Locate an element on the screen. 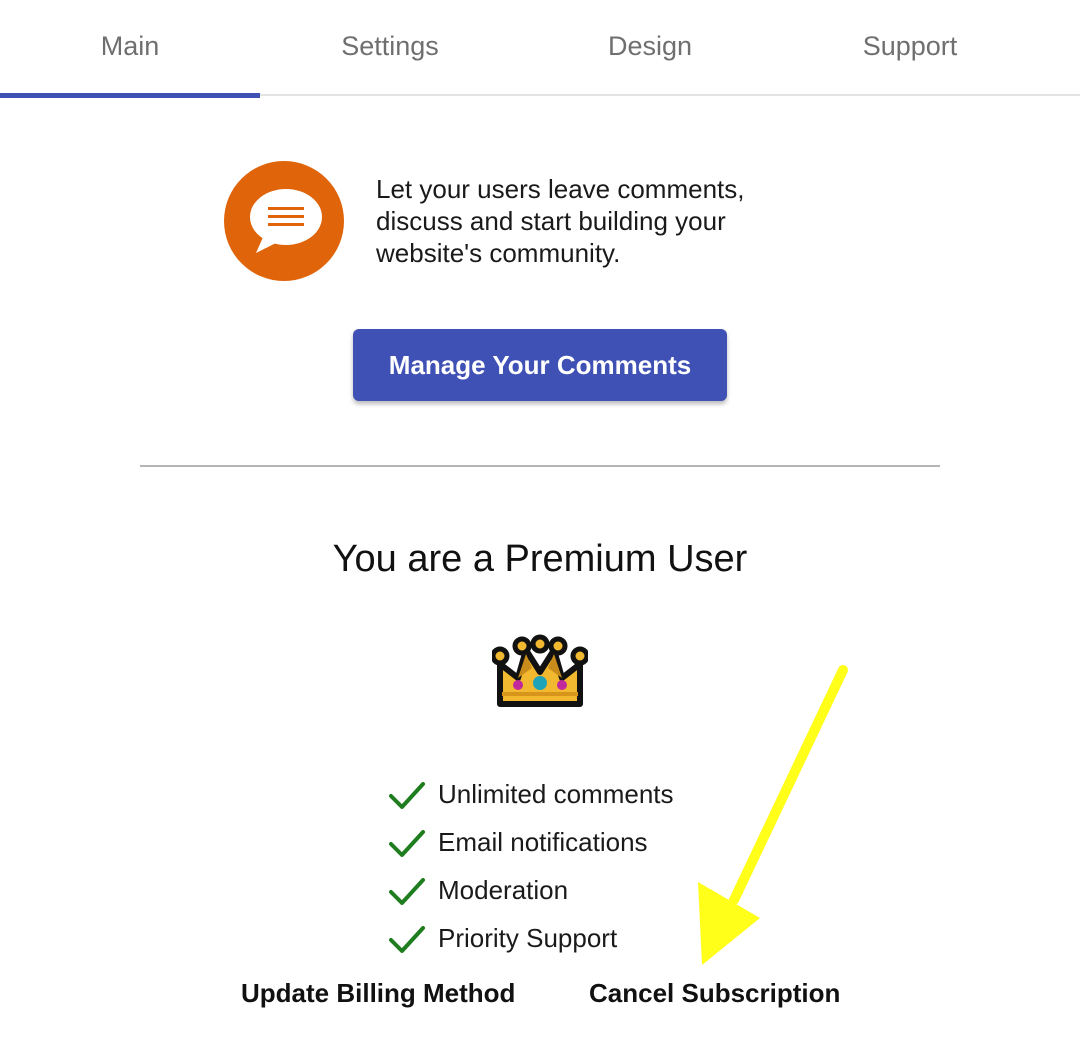 The image size is (1080, 1045). tab-bar: Main Settings Design Support is located at coordinates (540, 49).